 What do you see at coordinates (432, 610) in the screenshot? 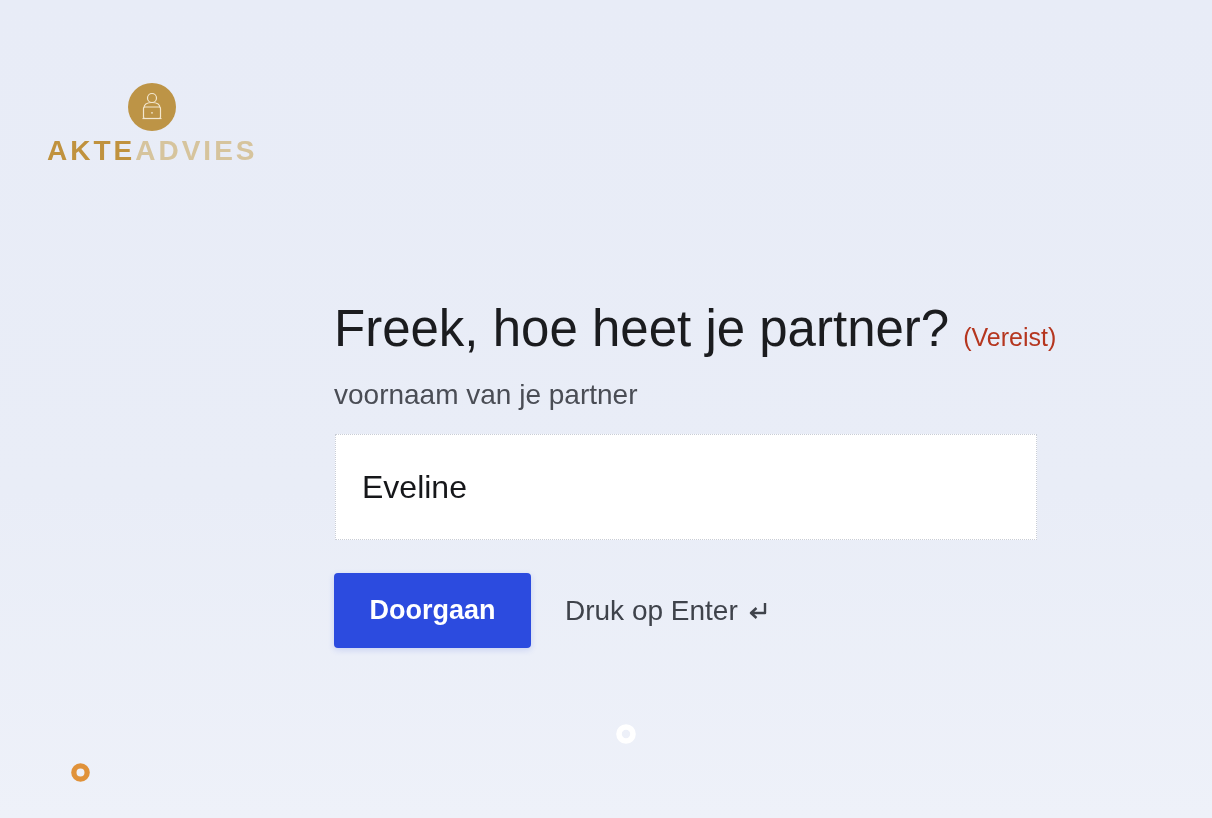
I see `continue-button: Doorgaan` at bounding box center [432, 610].